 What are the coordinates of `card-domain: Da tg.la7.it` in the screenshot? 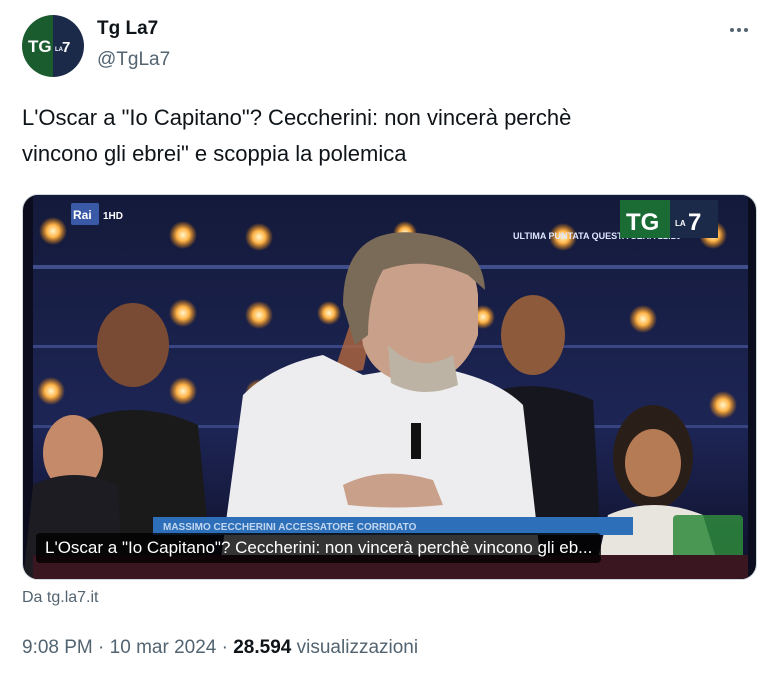 It's located at (60, 598).